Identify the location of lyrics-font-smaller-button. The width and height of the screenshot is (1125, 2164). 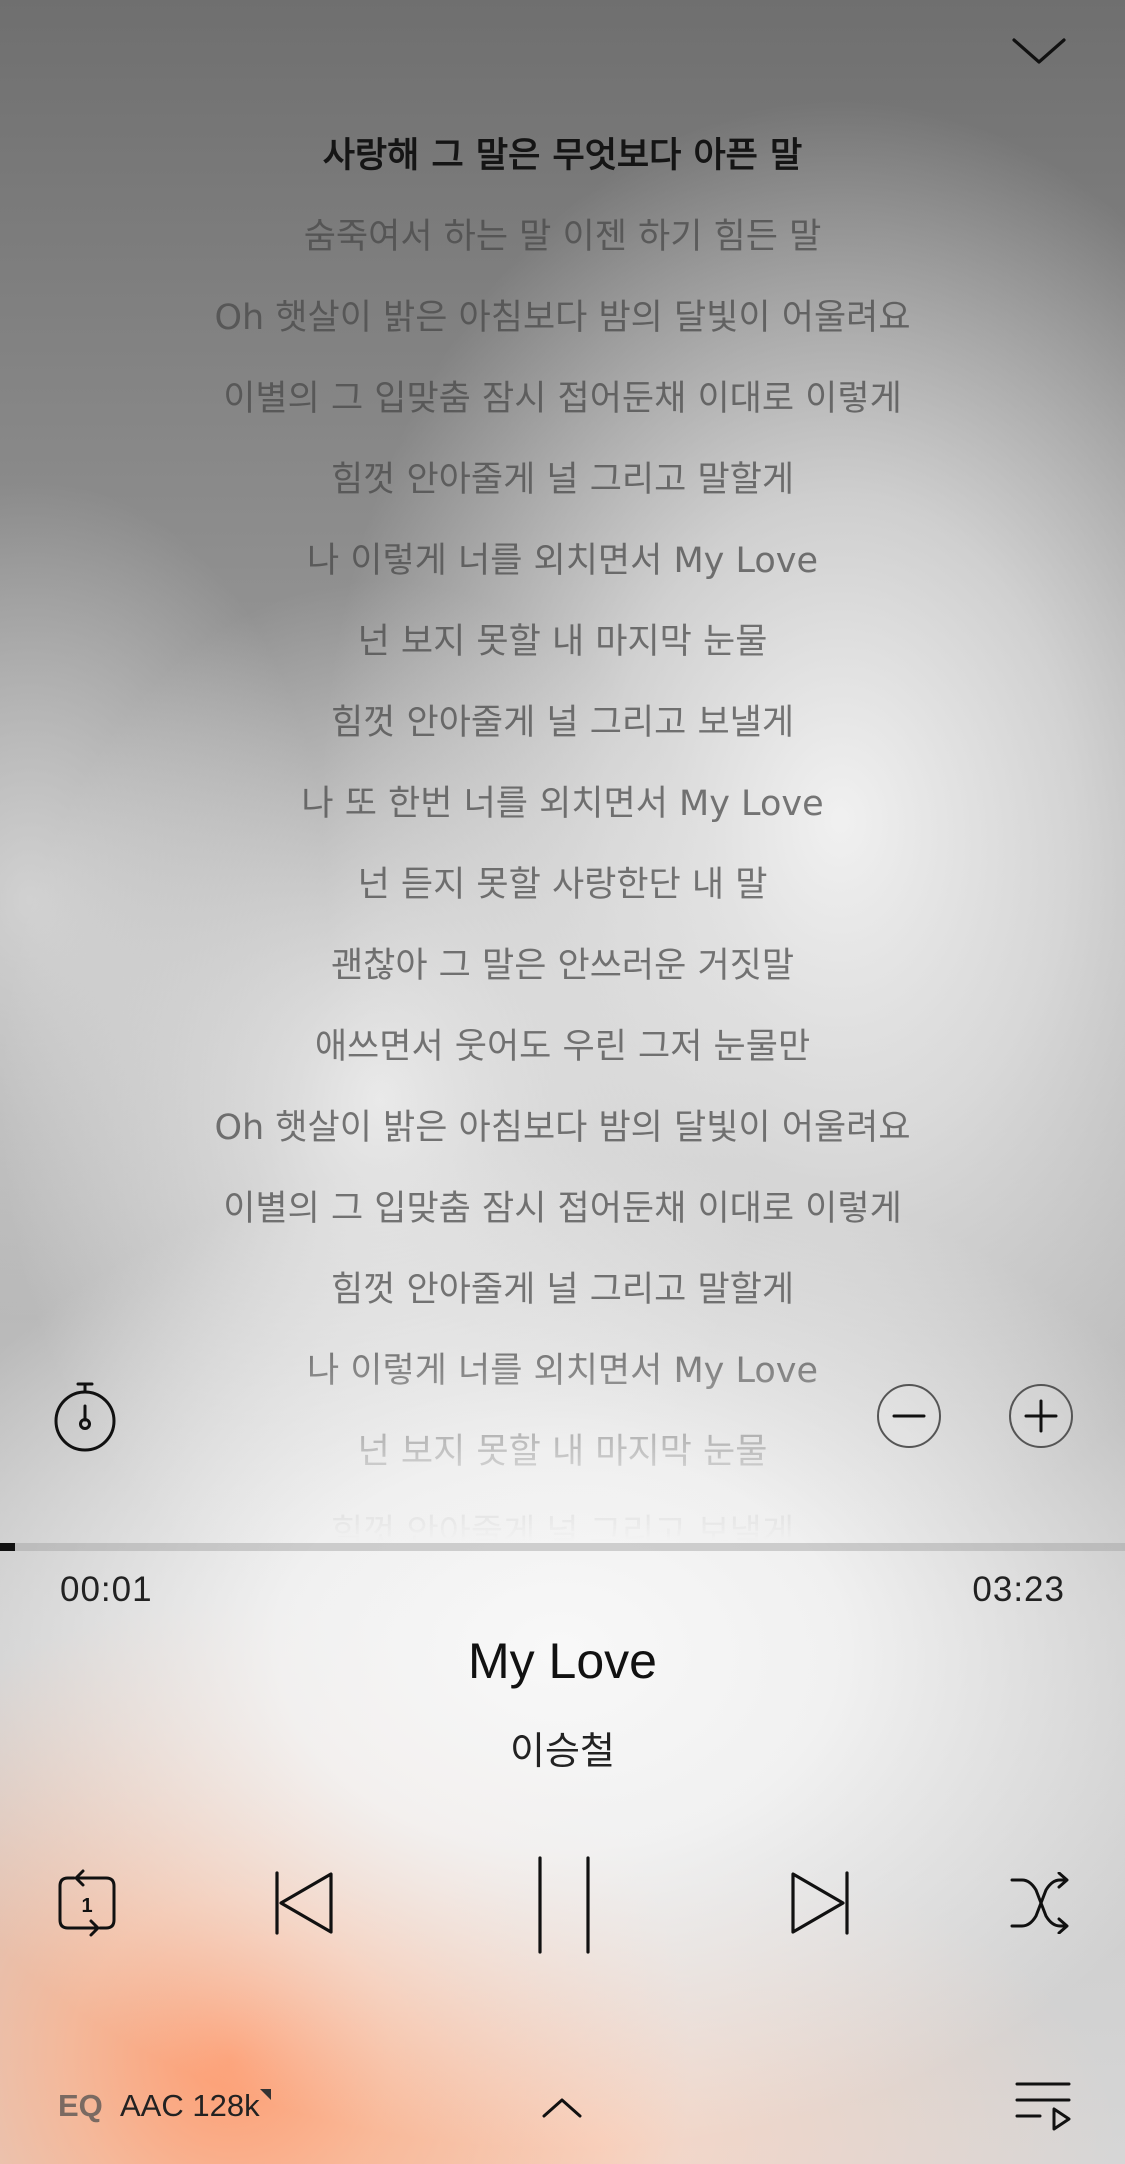
(909, 1416).